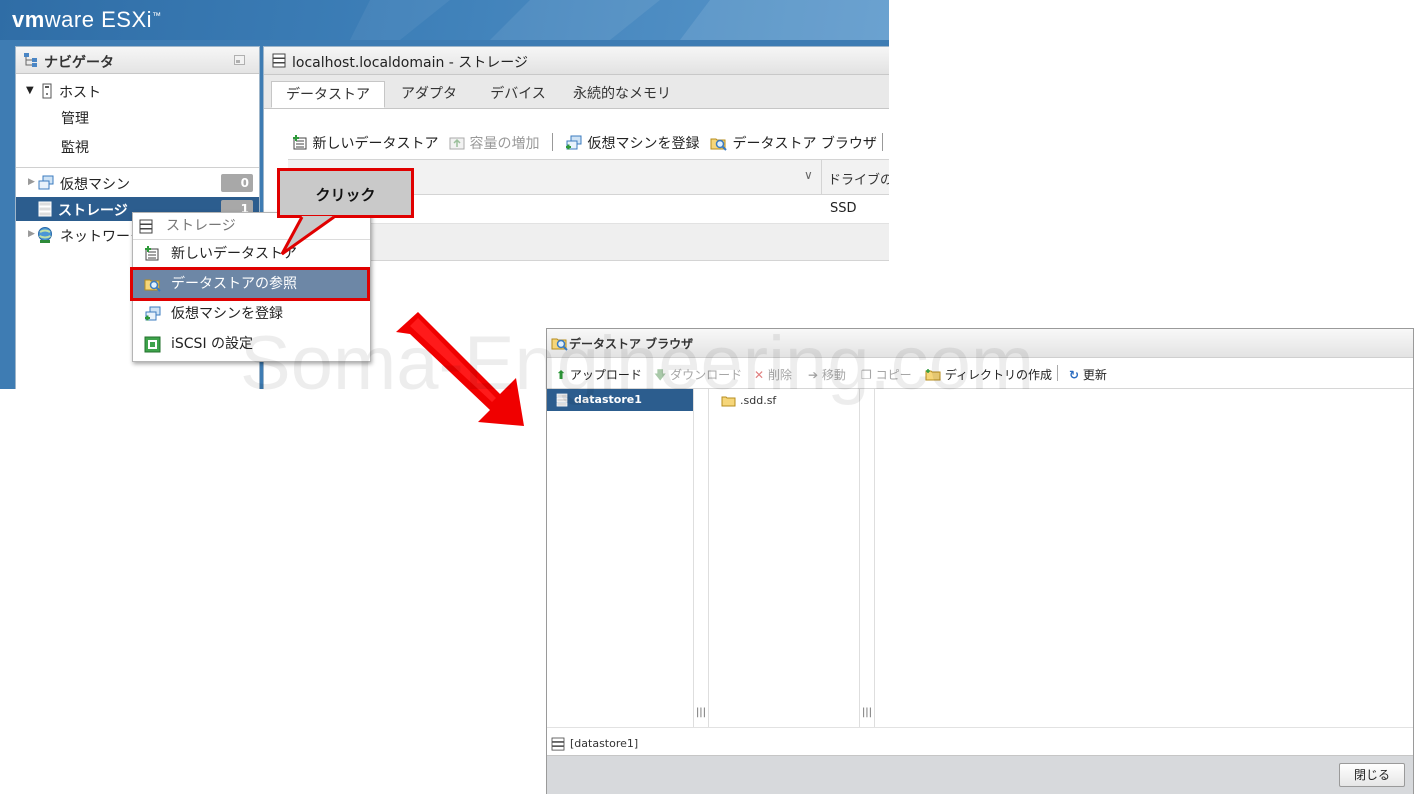 The width and height of the screenshot is (1415, 795). Describe the element at coordinates (728, 401) in the screenshot. I see `folder-icon` at that location.